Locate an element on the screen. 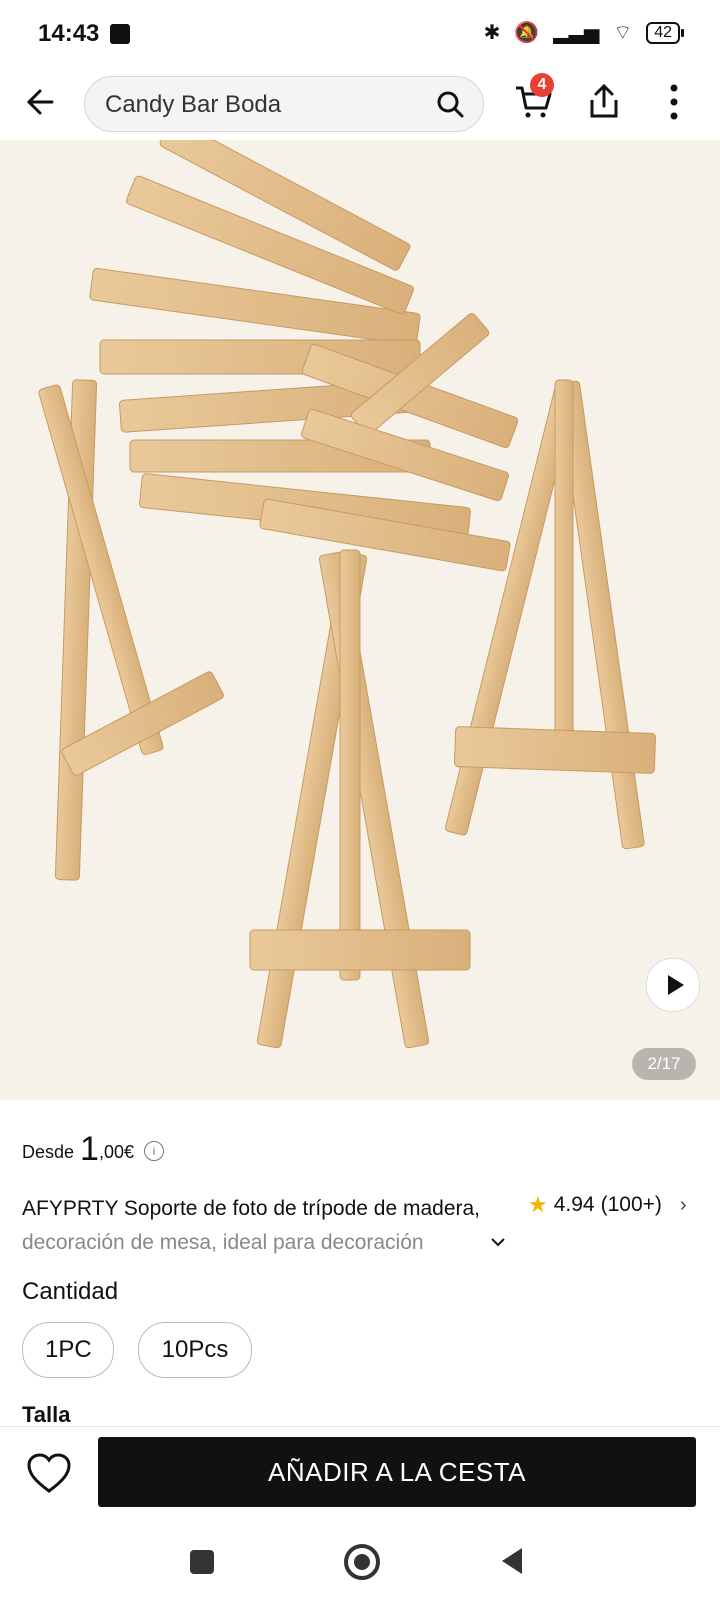 The height and width of the screenshot is (1600, 720). chevron-down-icon is located at coordinates (498, 1242).